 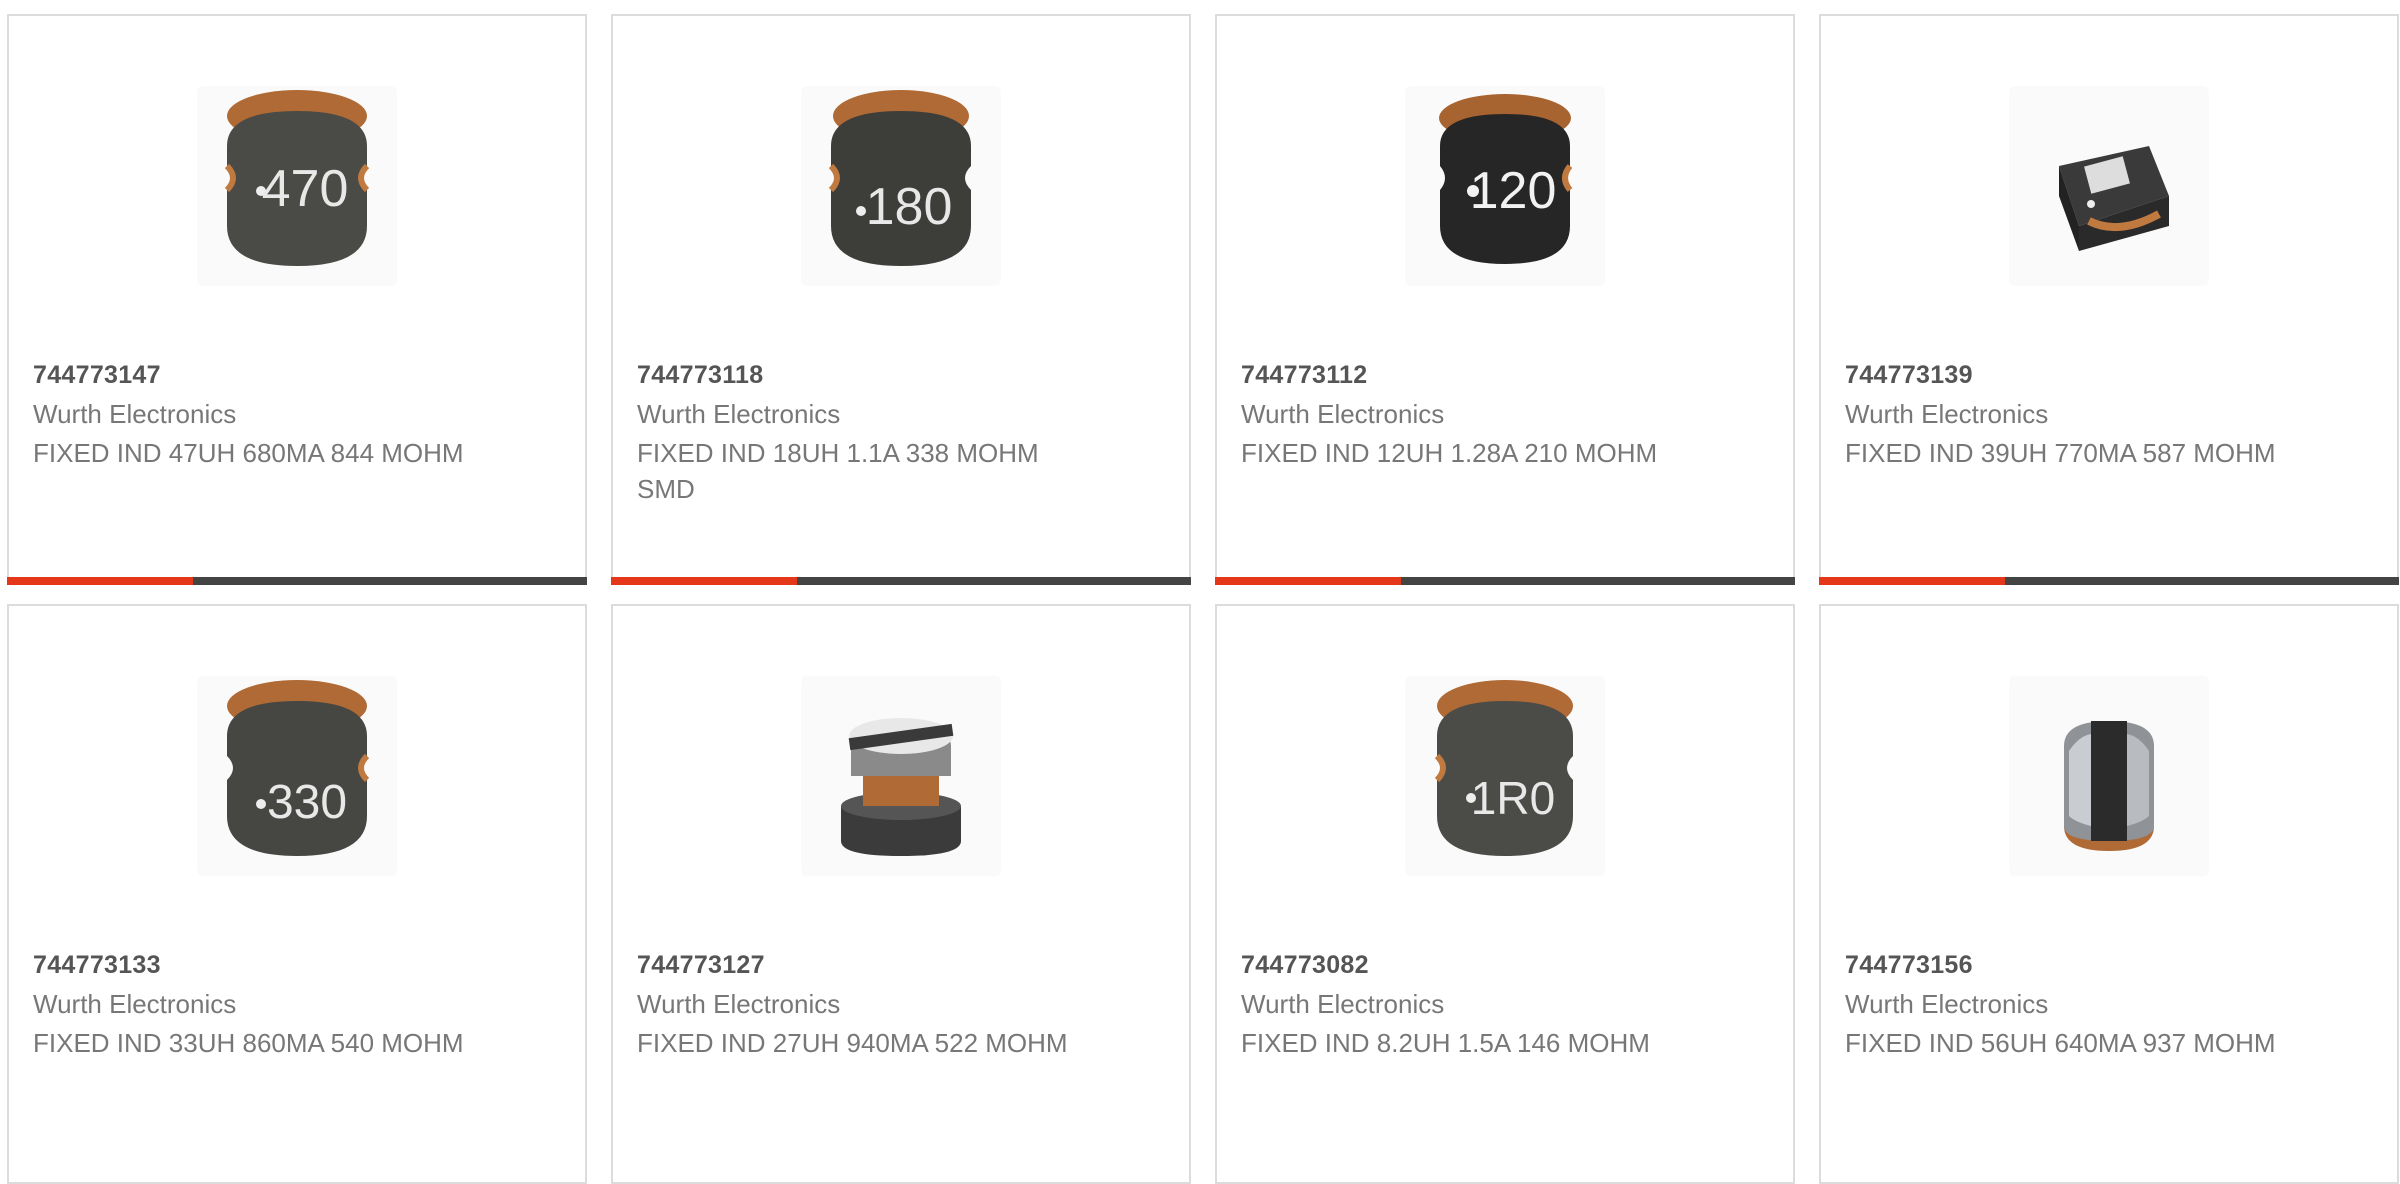 I want to click on description: FIXED IND 18UH 1.1A 338 MOHM SMD, so click(x=838, y=471).